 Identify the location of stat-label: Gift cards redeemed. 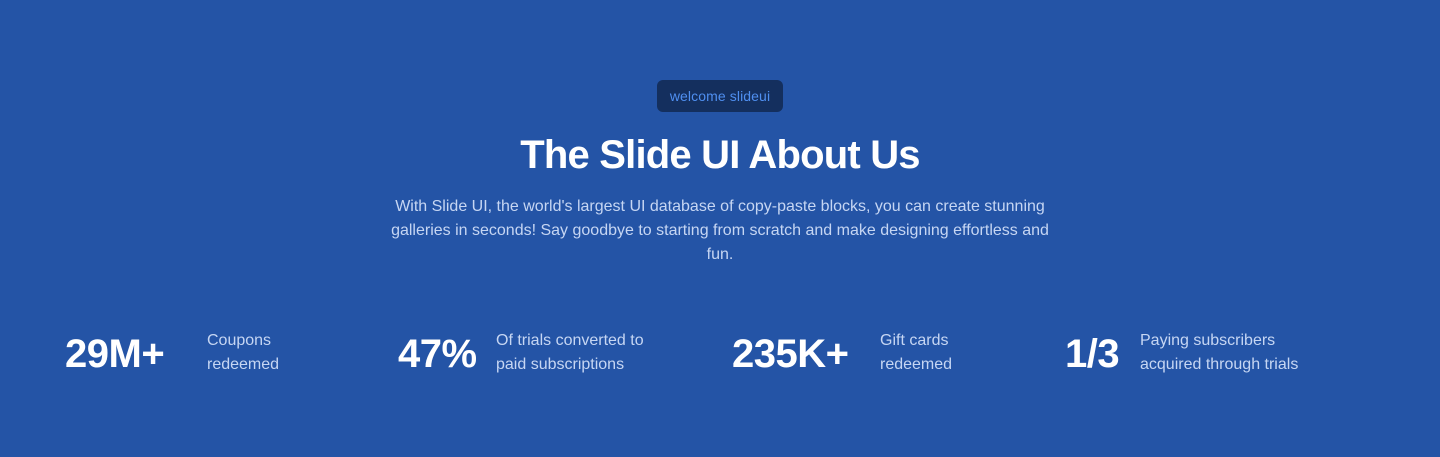
(916, 352).